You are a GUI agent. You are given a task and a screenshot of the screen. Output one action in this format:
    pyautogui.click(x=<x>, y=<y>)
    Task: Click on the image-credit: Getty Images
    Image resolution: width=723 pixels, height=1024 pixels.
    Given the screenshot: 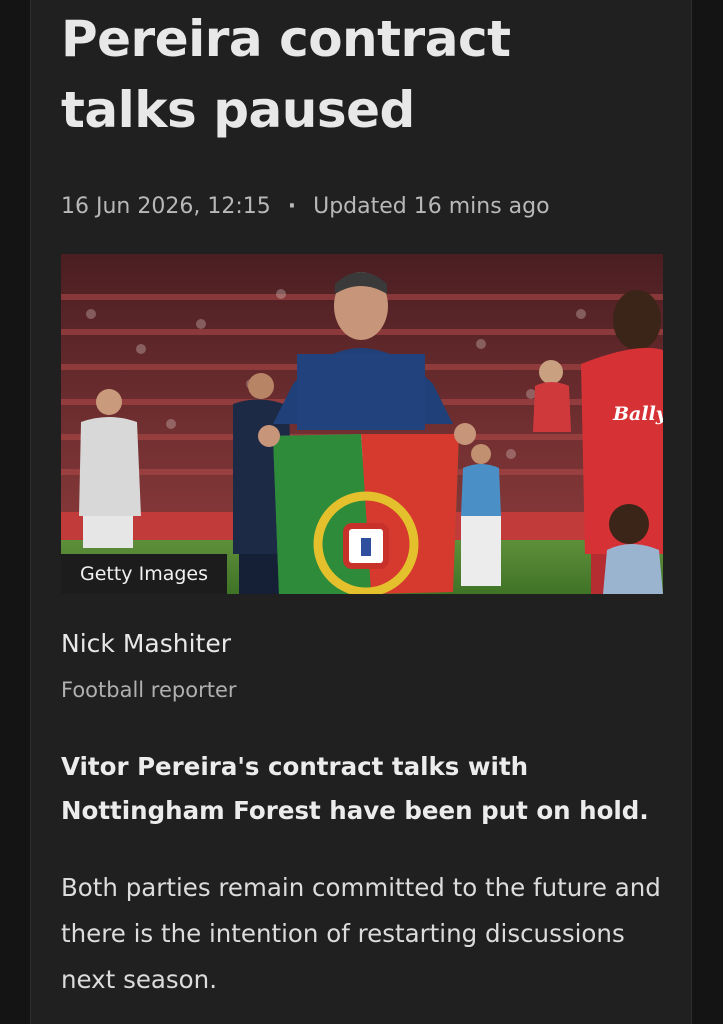 What is the action you would take?
    pyautogui.click(x=144, y=574)
    